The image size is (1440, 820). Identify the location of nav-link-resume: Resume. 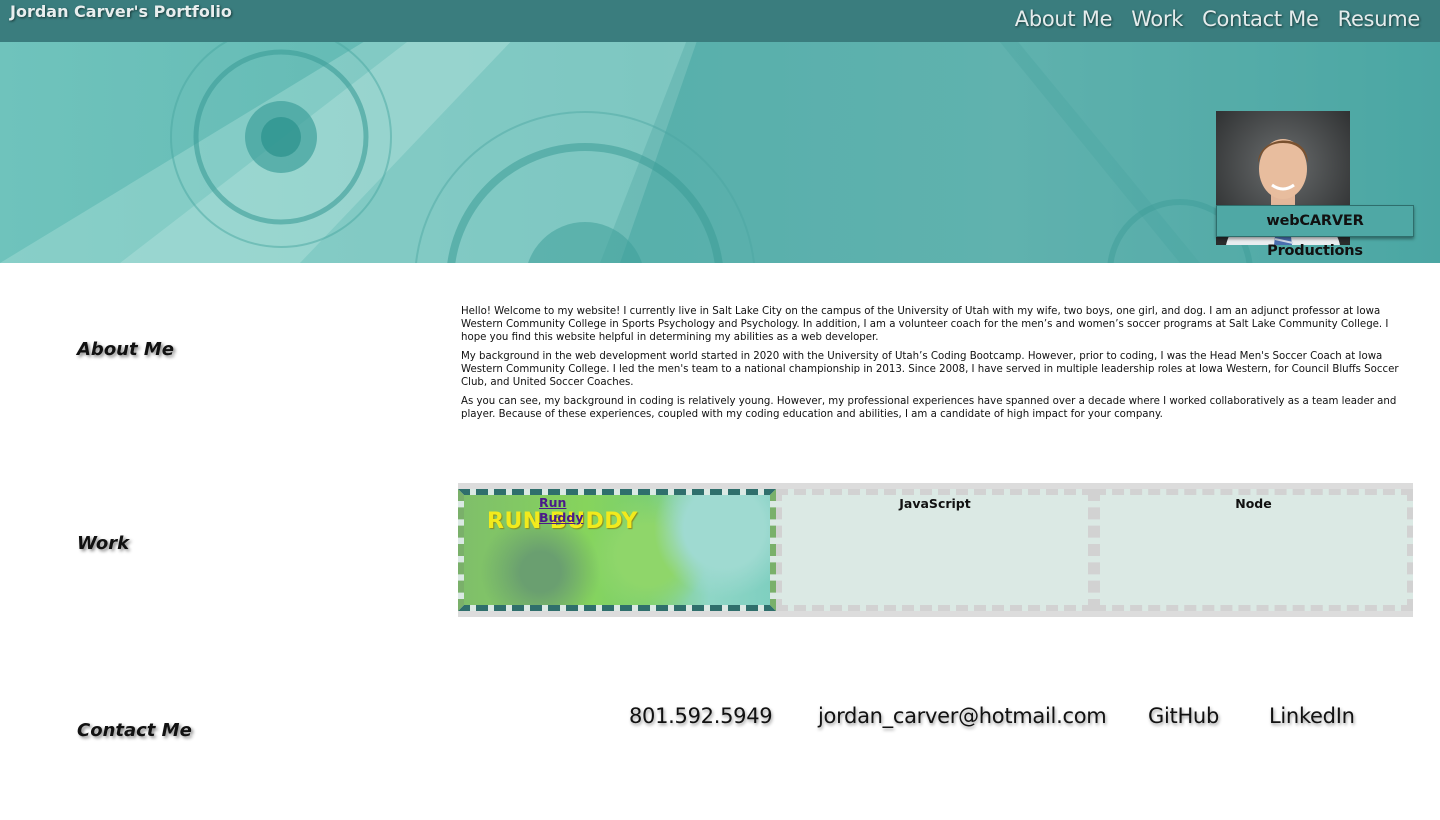
(1379, 19).